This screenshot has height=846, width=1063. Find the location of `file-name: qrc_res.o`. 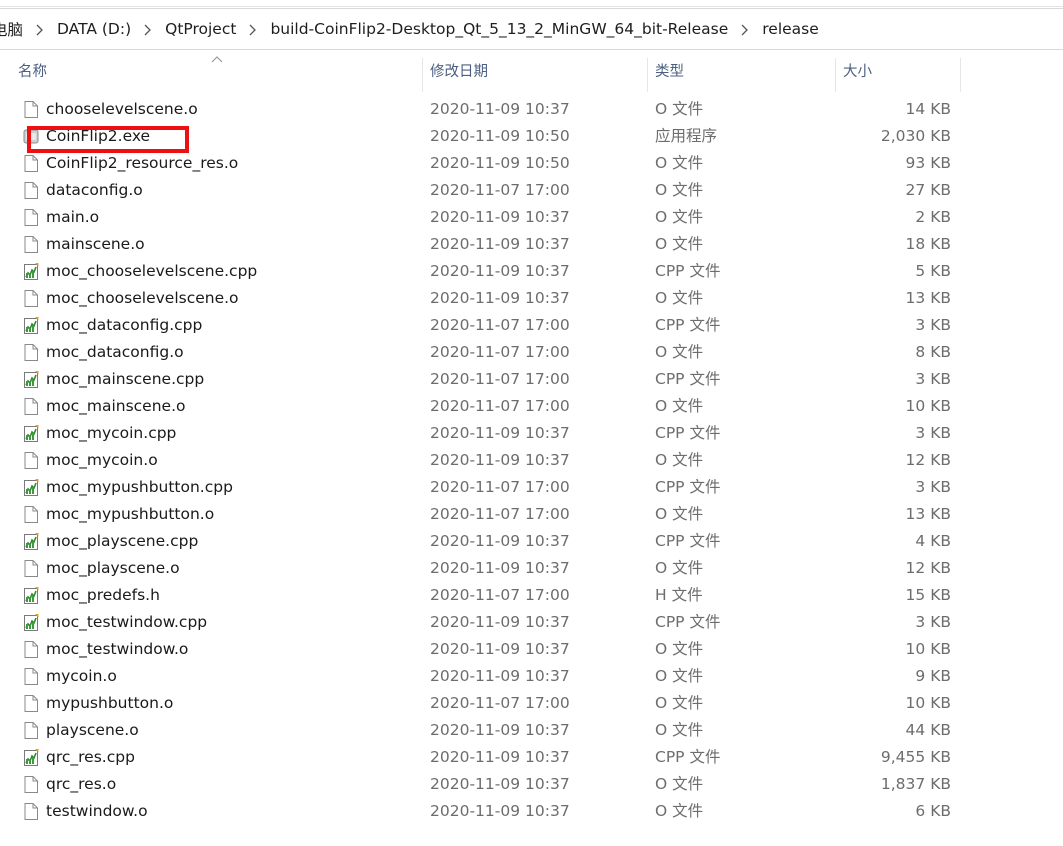

file-name: qrc_res.o is located at coordinates (81, 784).